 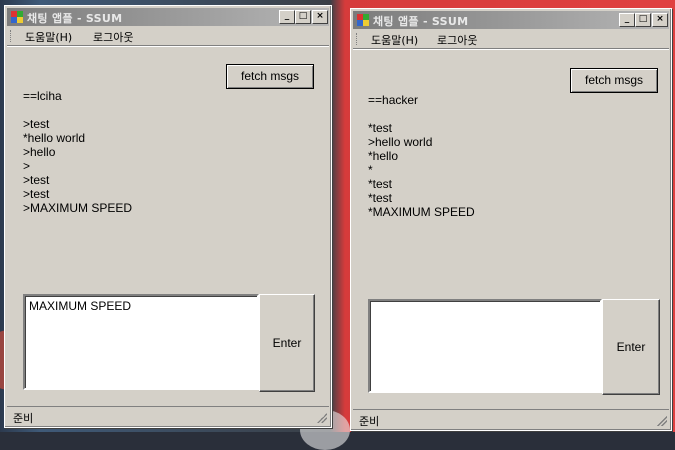 I want to click on message-input: MAXIMUM SPEED, so click(x=141, y=342).